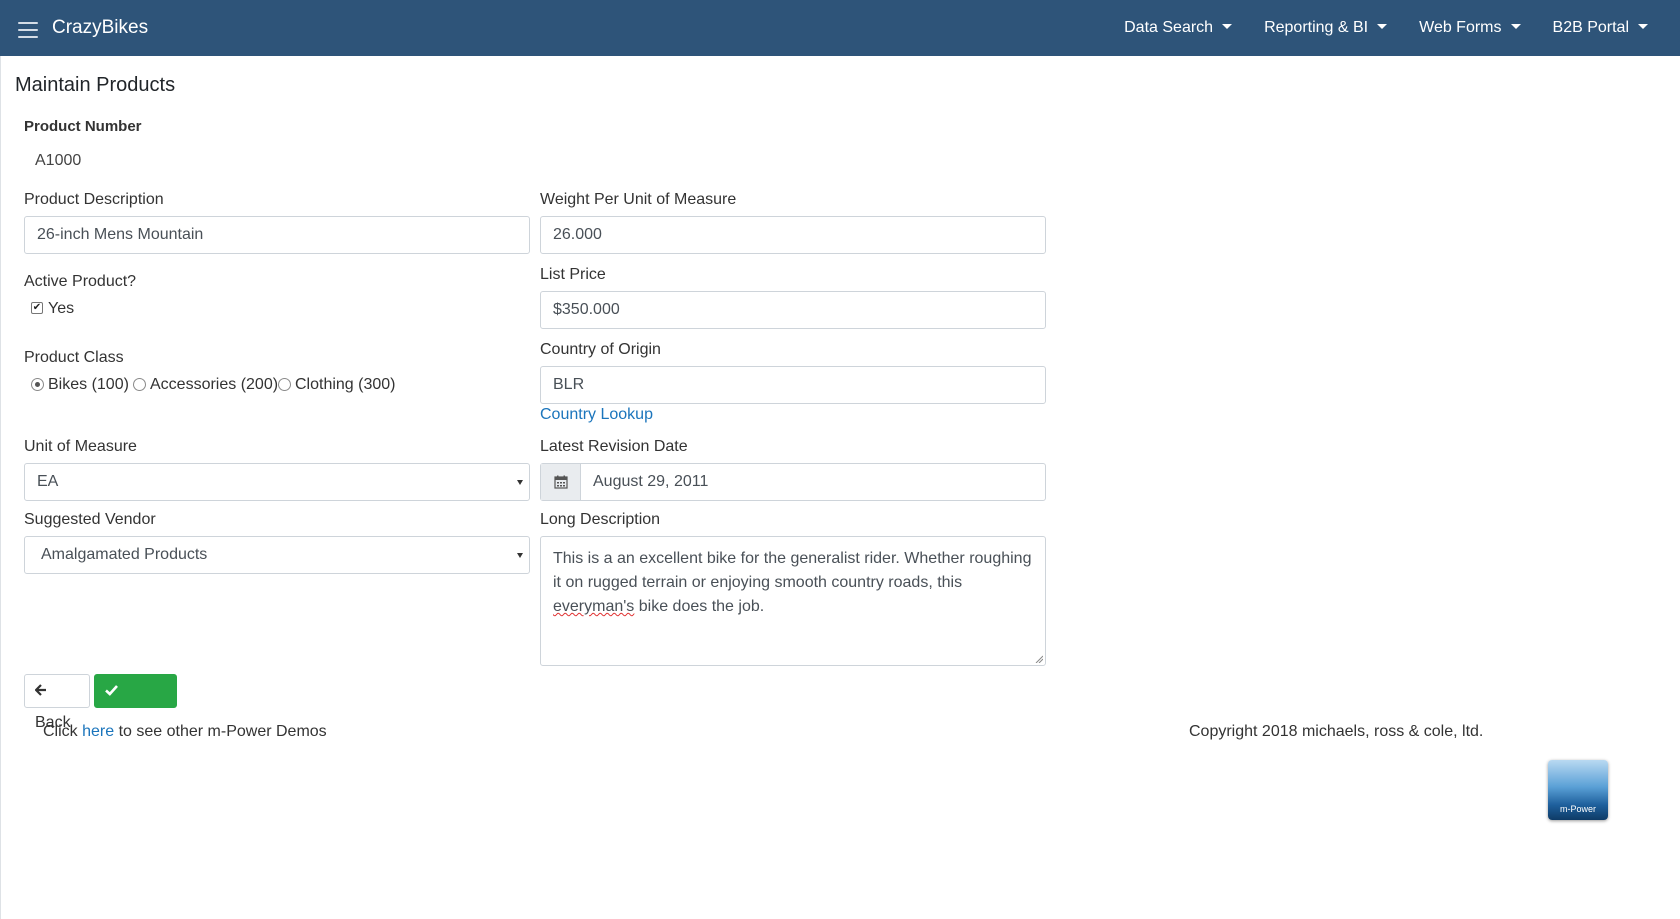  What do you see at coordinates (95, 85) in the screenshot?
I see `page-title: Maintain Products` at bounding box center [95, 85].